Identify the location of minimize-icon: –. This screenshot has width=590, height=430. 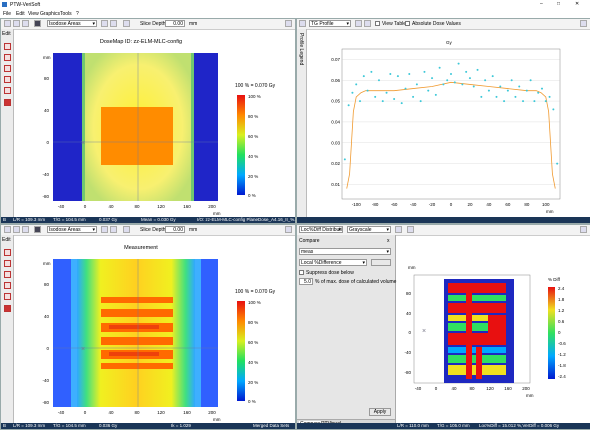
(541, 4).